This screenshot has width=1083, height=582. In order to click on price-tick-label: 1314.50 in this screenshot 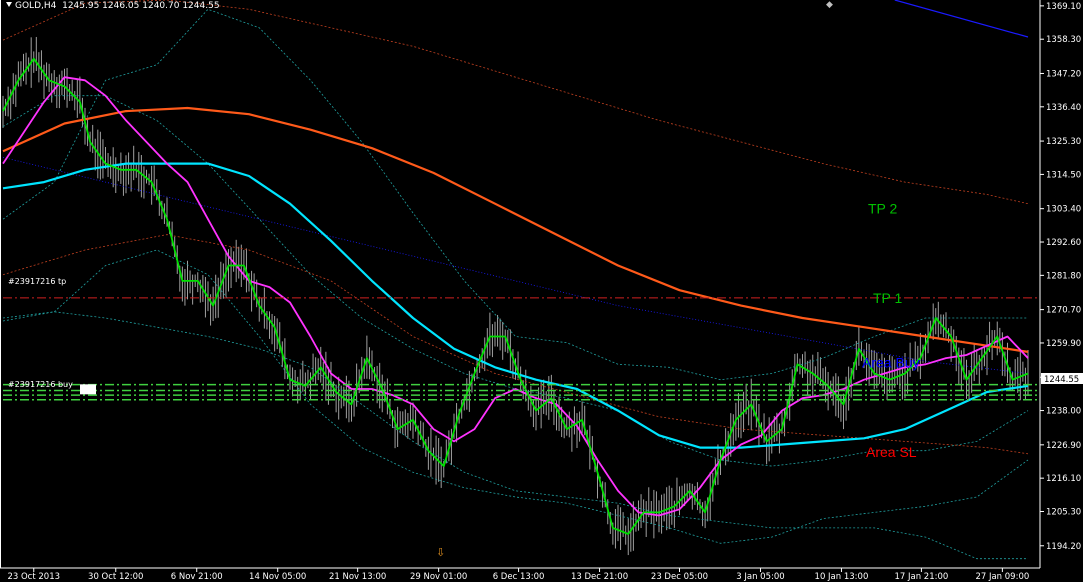, I will do `click(1063, 175)`.